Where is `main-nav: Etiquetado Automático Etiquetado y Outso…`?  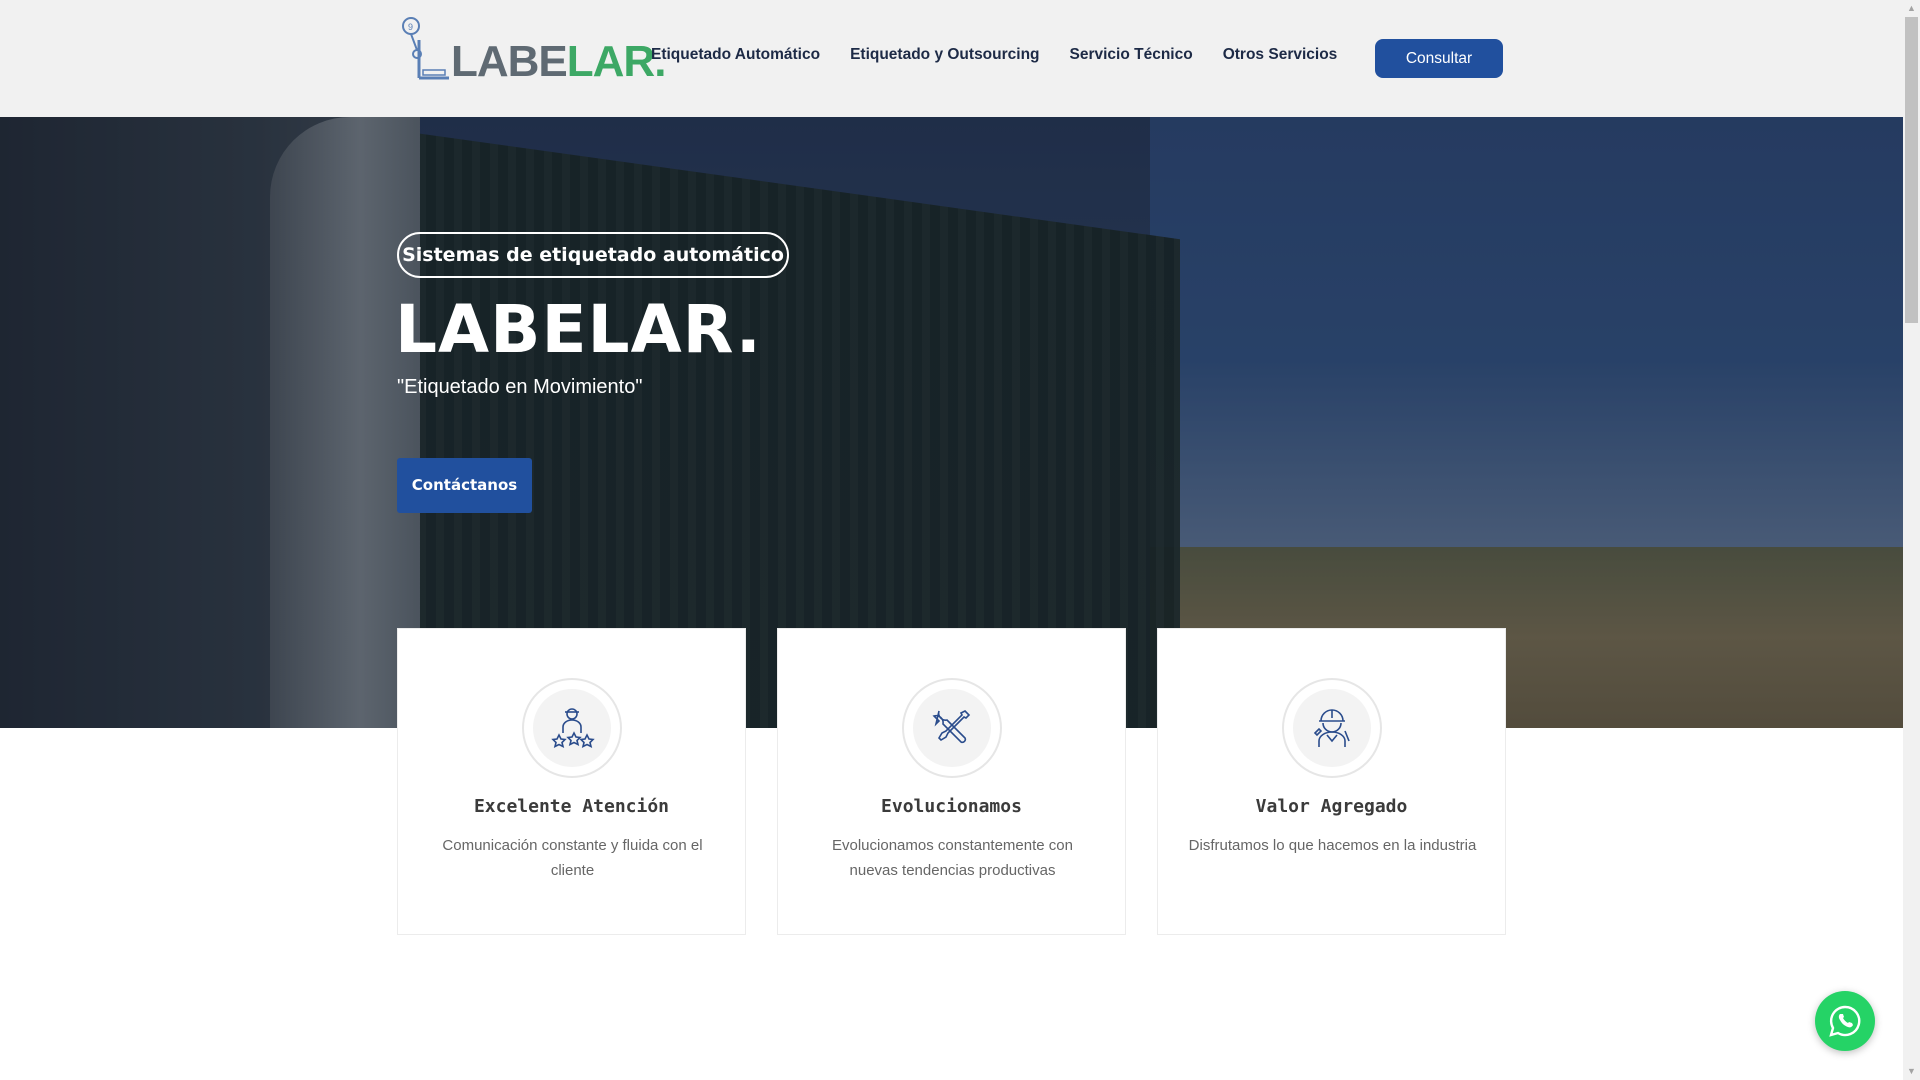 main-nav: Etiquetado Automático Etiquetado y Outso… is located at coordinates (1009, 55).